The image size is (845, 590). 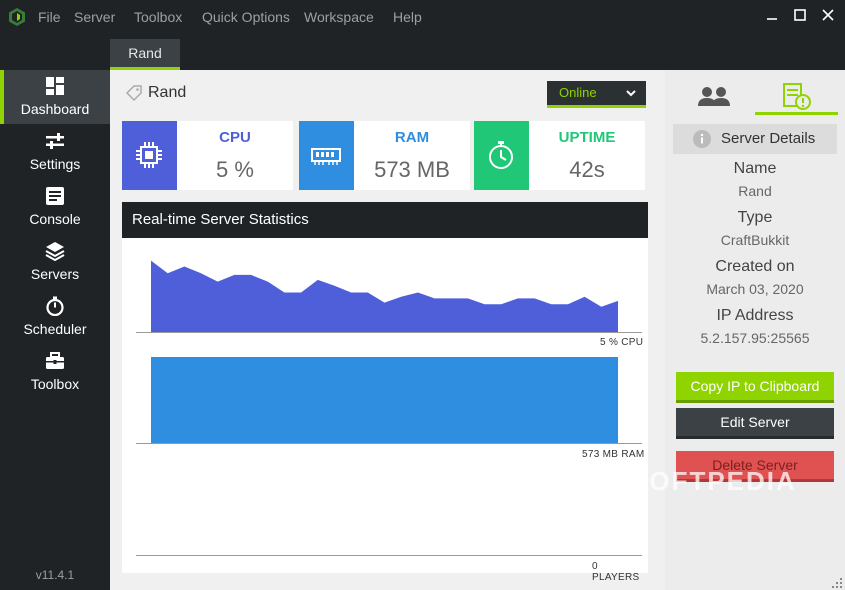 I want to click on uptime-title: UPTIME, so click(x=587, y=137).